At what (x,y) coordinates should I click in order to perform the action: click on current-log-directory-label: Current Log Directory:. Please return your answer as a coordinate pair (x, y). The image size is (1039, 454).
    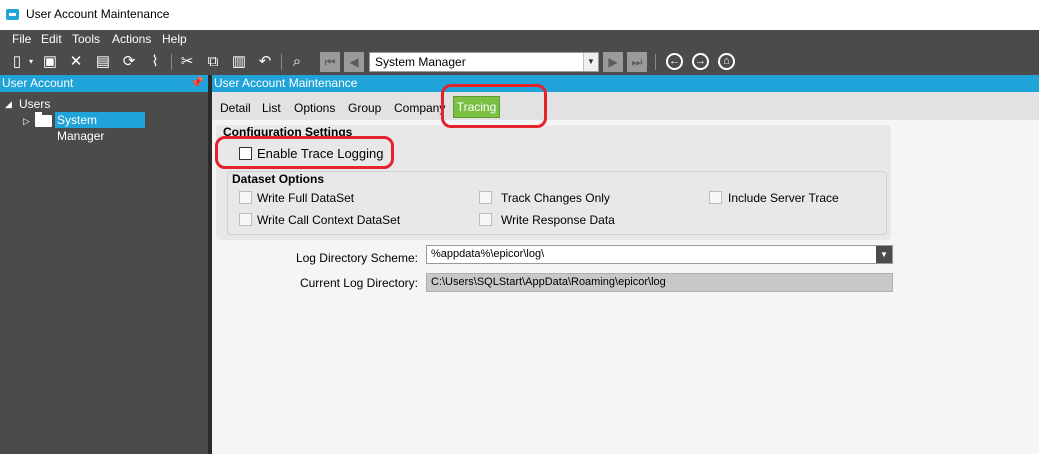
    Looking at the image, I should click on (358, 283).